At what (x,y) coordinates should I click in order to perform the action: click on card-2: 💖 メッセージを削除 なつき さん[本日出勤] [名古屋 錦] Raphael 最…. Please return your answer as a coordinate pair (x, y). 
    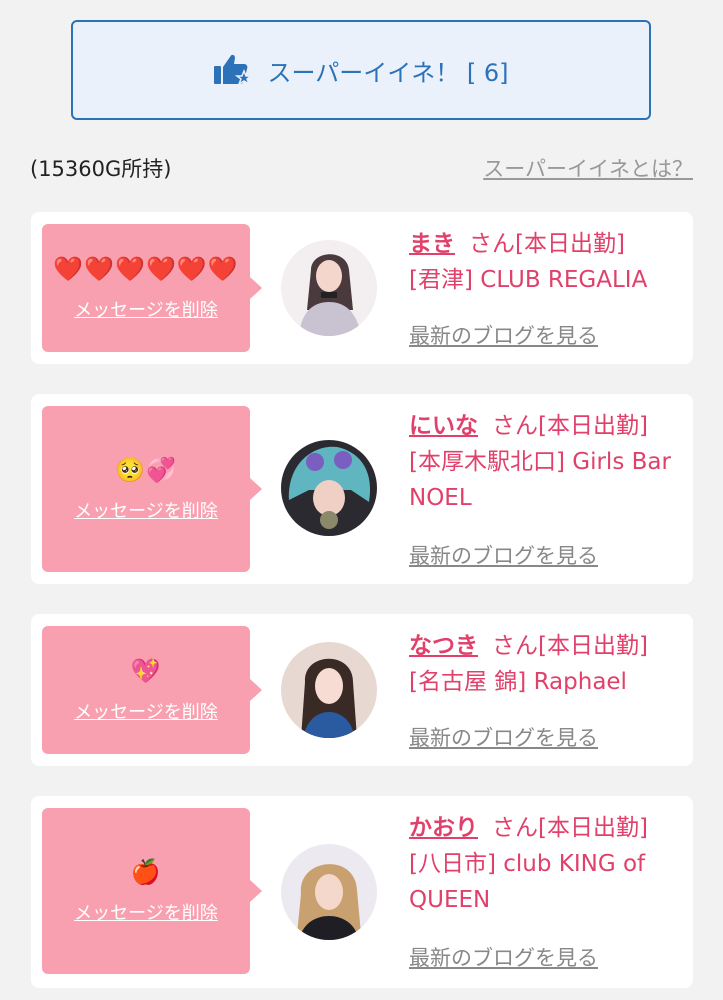
    Looking at the image, I should click on (362, 690).